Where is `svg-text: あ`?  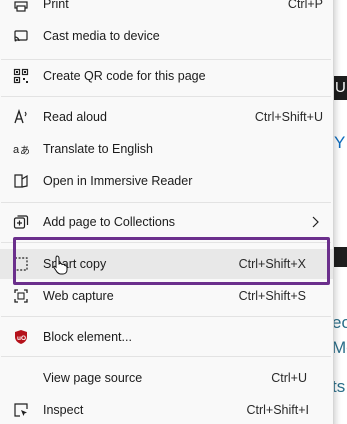
svg-text: あ is located at coordinates (24, 151).